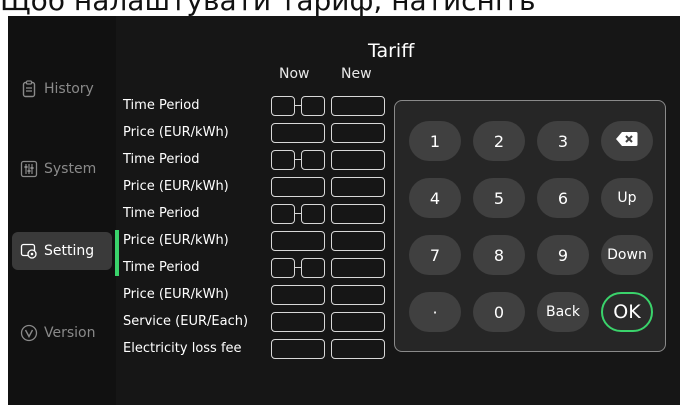 The width and height of the screenshot is (688, 405). I want to click on sidebar-item-history: History, so click(62, 89).